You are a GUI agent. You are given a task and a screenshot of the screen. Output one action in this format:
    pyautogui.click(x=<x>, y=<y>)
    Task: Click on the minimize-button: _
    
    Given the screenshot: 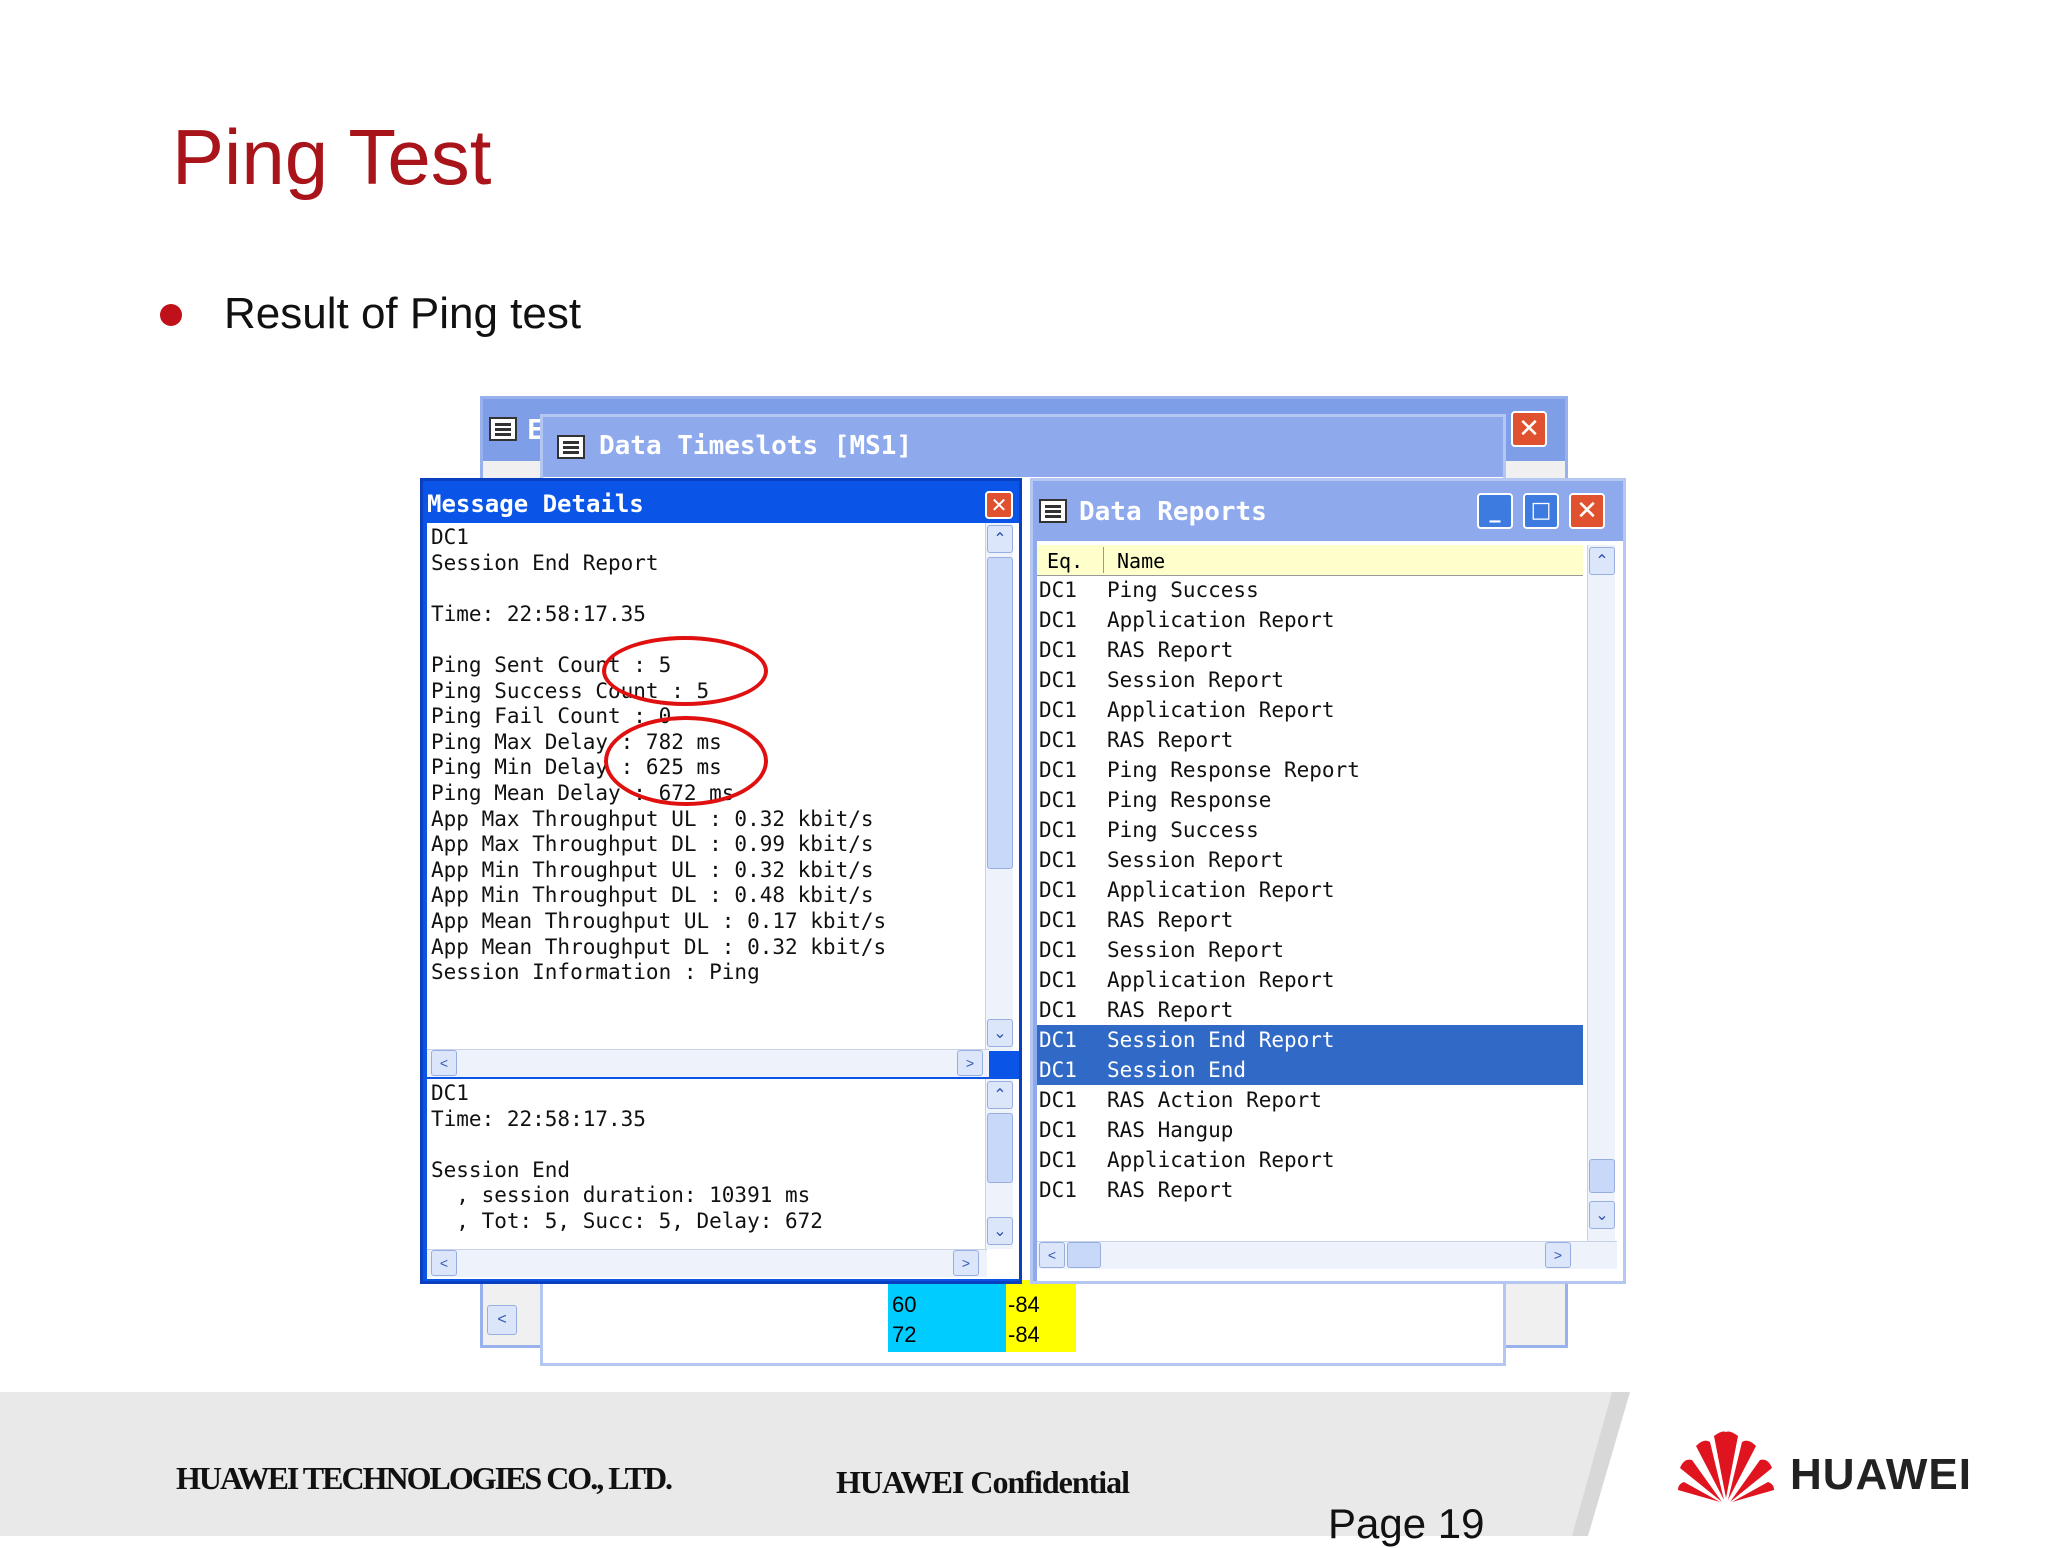 What is the action you would take?
    pyautogui.click(x=1495, y=511)
    